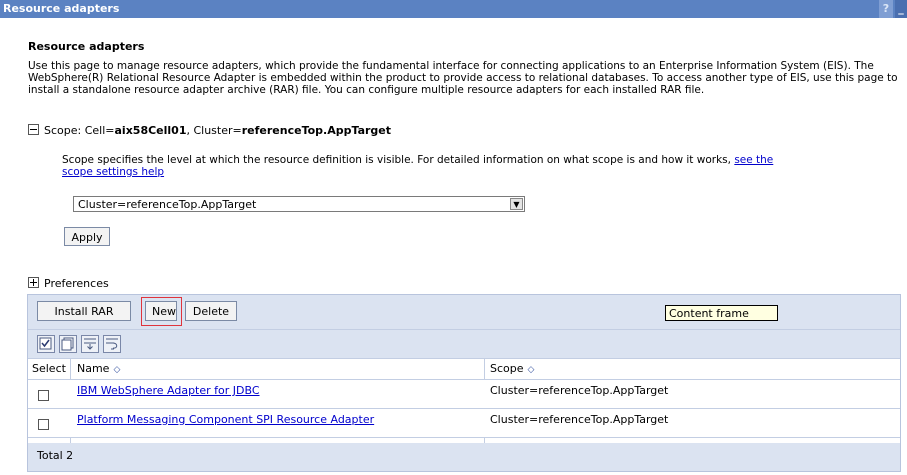  Describe the element at coordinates (76, 283) in the screenshot. I see `preferences-label: Preferences` at that location.